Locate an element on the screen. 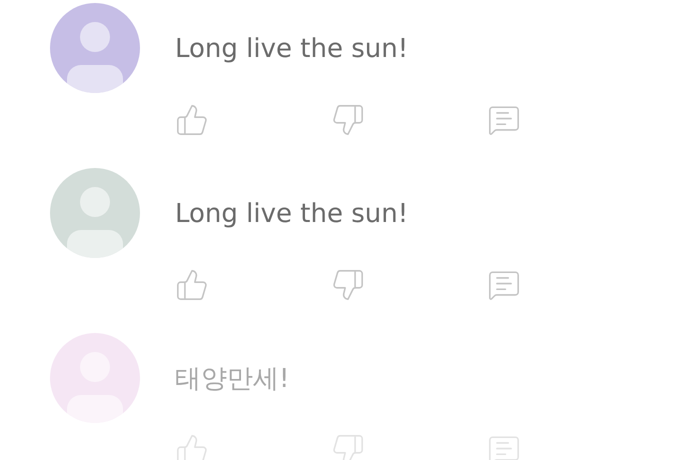 The height and width of the screenshot is (460, 690). comment-text: 태양만세! is located at coordinates (232, 379).